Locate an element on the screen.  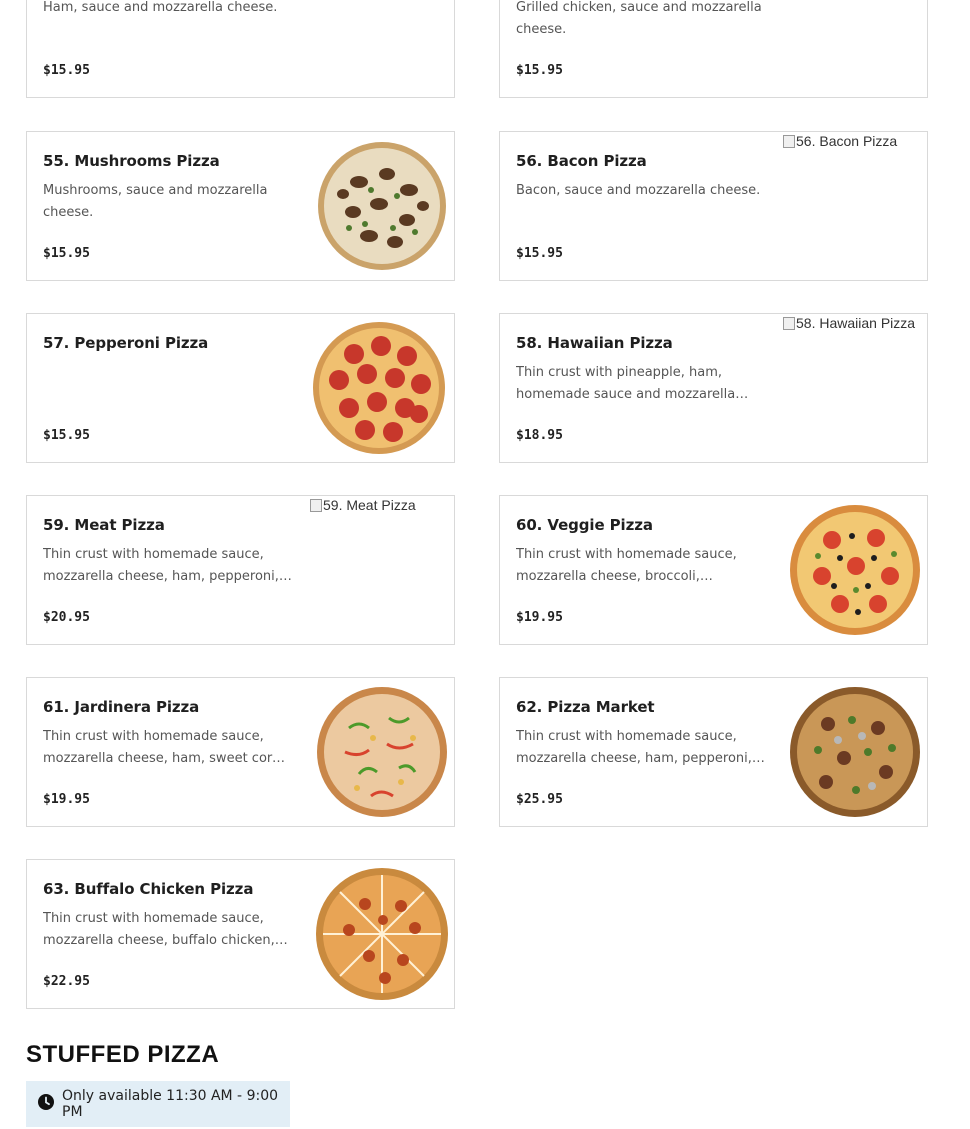
item-price: $18.95 is located at coordinates (539, 435).